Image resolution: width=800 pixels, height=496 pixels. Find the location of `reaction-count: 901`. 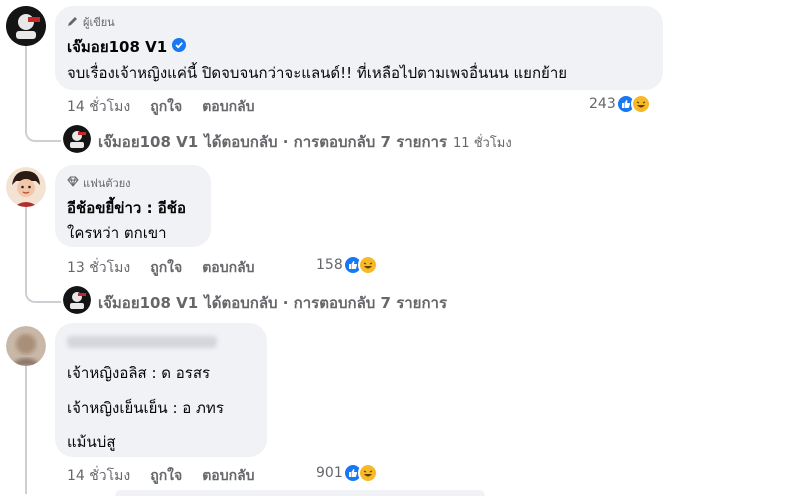

reaction-count: 901 is located at coordinates (329, 473).